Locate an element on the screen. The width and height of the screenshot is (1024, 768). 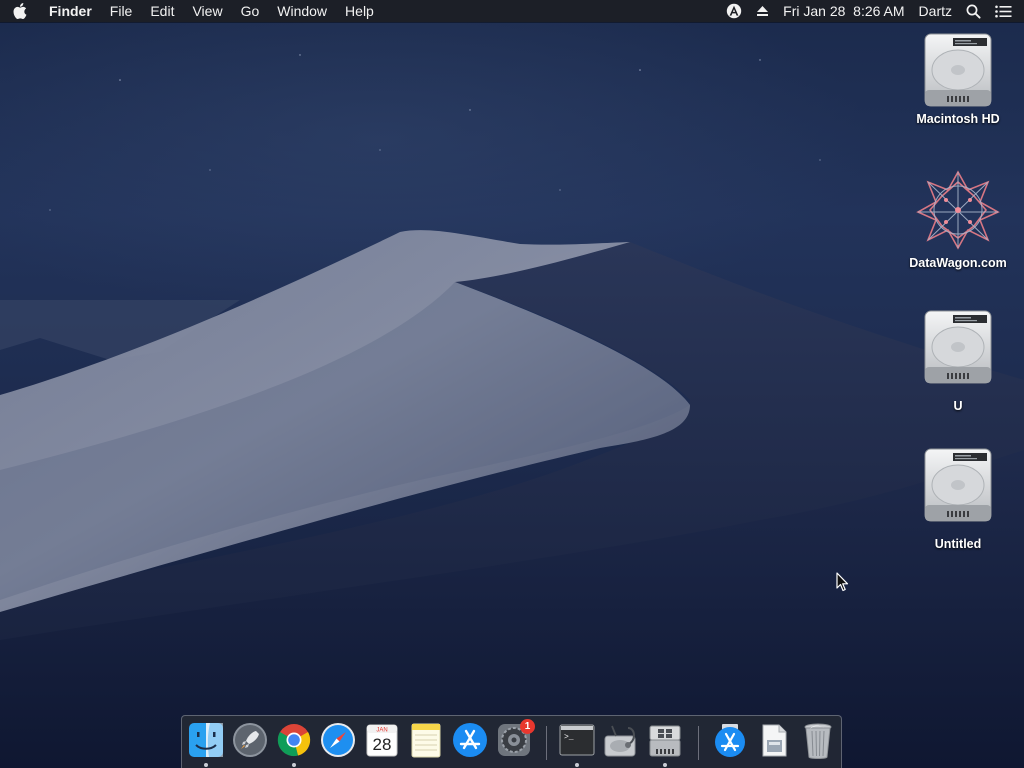
app-store-icon is located at coordinates (470, 740).